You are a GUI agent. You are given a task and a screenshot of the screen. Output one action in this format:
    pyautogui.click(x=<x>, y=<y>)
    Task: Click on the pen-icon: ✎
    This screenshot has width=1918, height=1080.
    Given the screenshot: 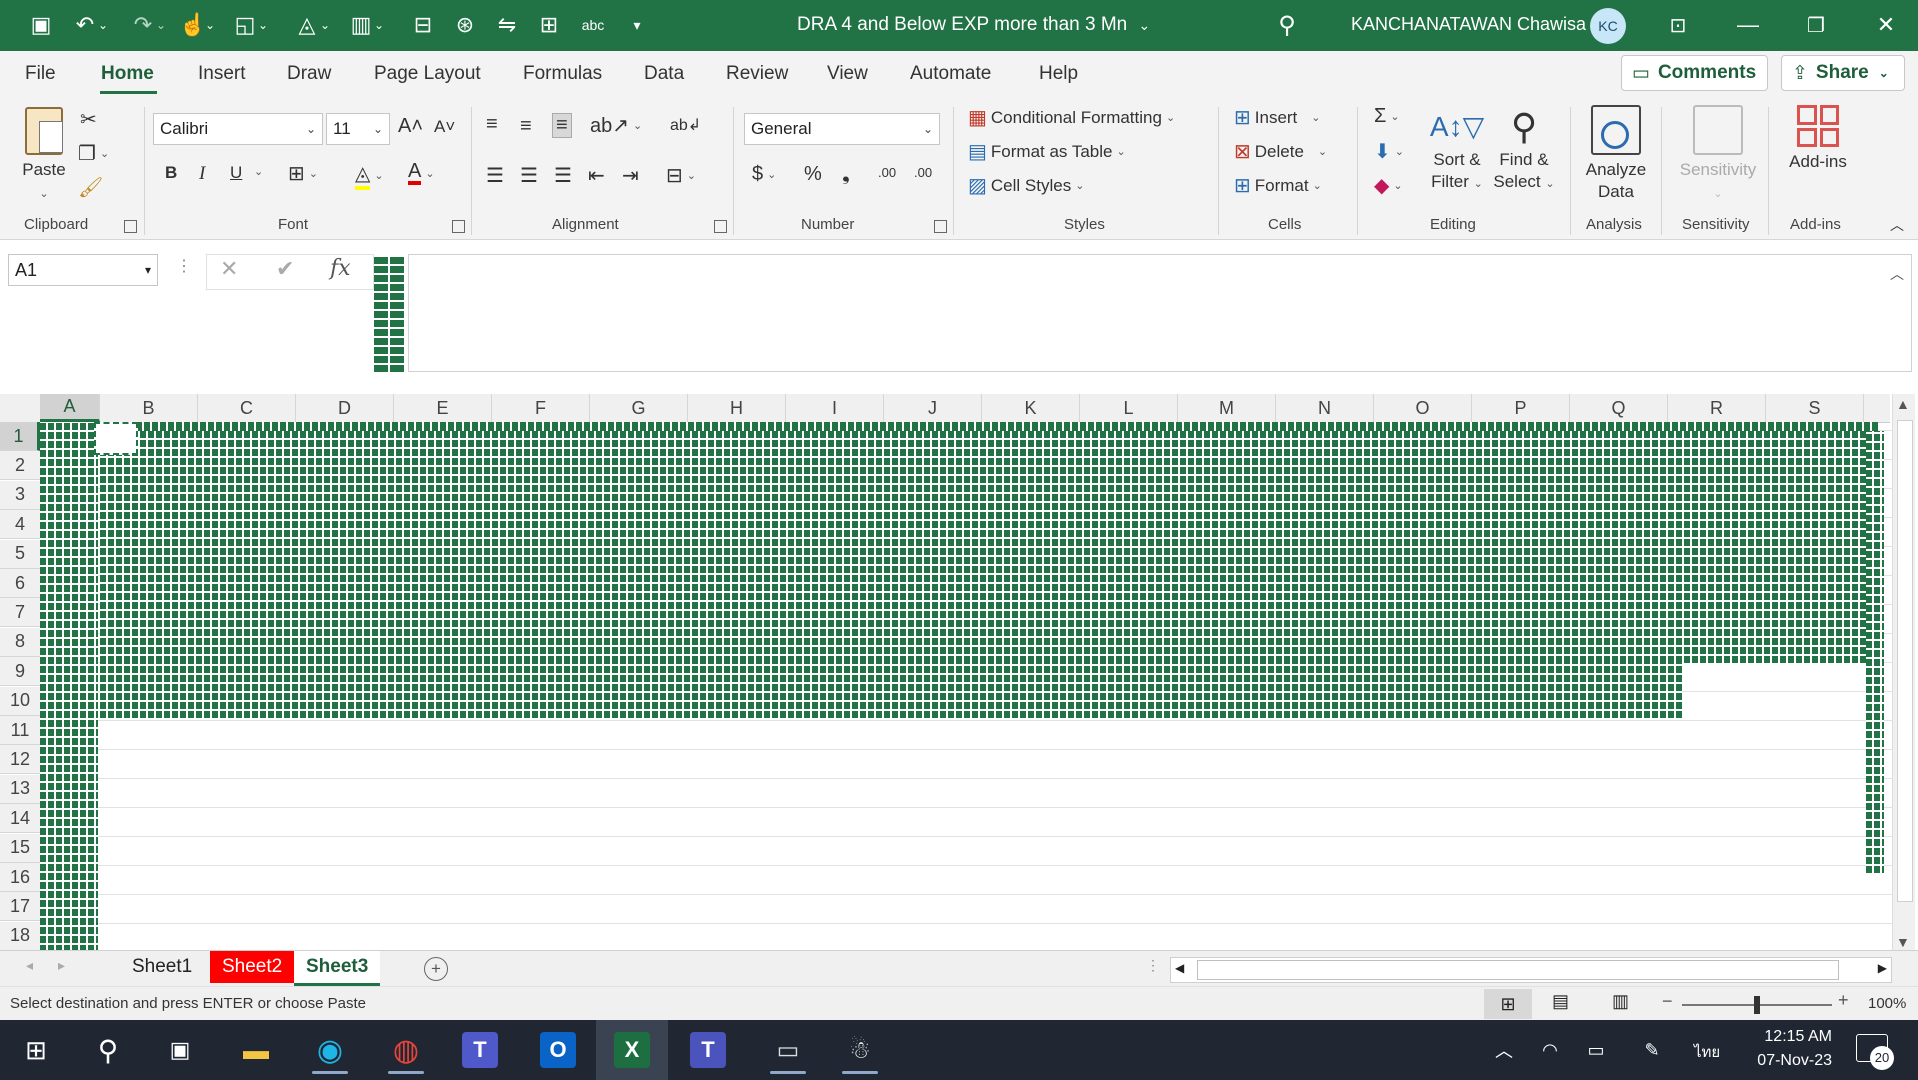 What is the action you would take?
    pyautogui.click(x=1652, y=1050)
    